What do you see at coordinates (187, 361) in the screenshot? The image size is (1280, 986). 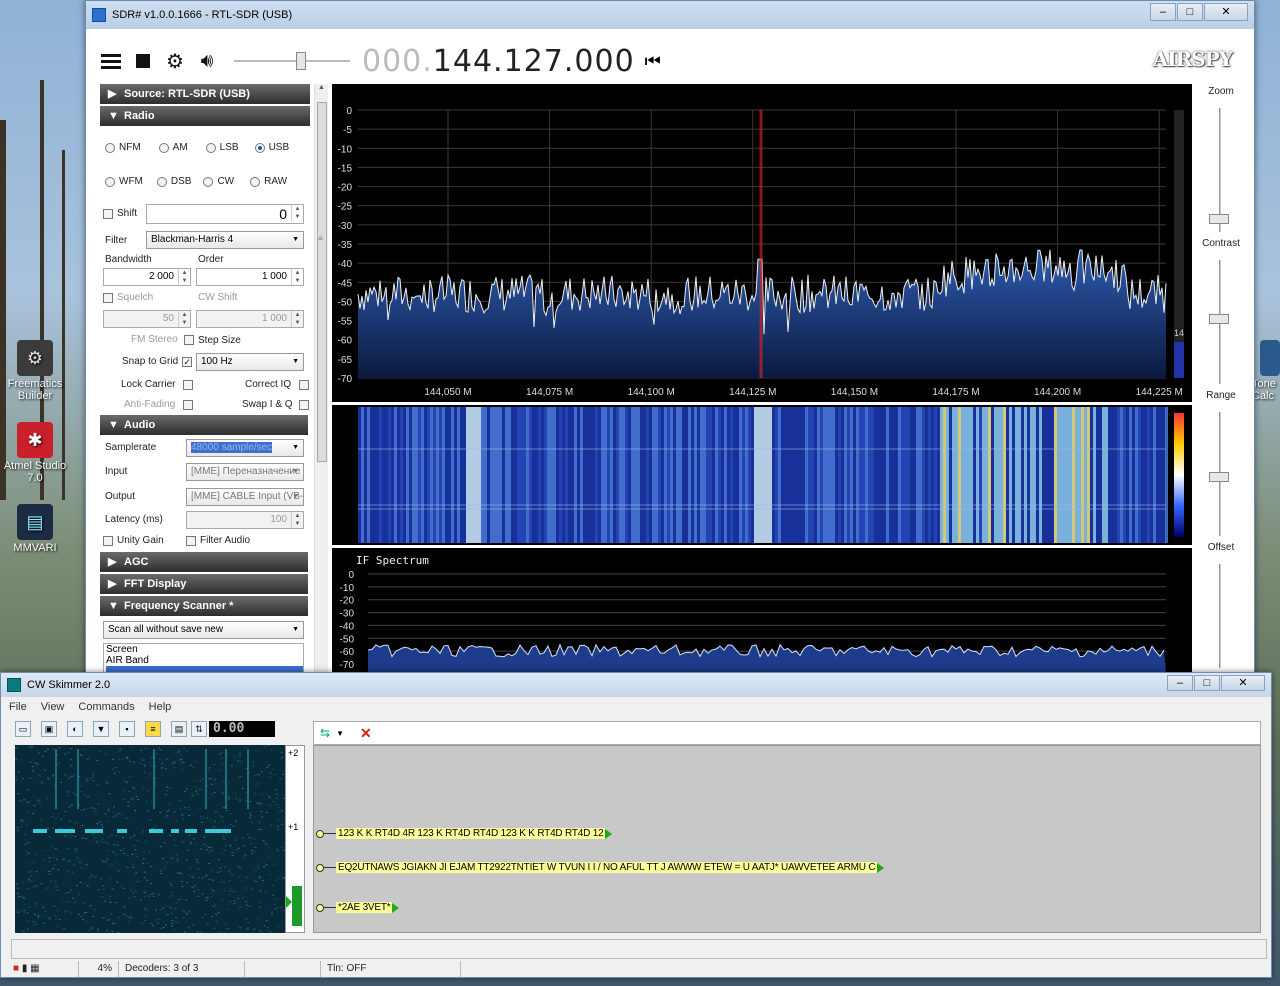 I see `snap-checkbox: ✓` at bounding box center [187, 361].